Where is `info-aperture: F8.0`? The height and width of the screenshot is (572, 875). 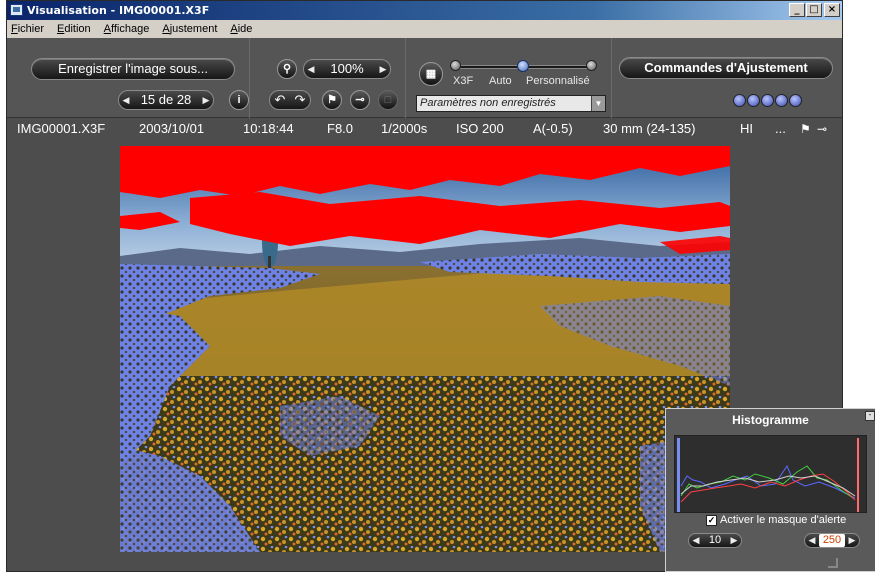
info-aperture: F8.0 is located at coordinates (340, 128).